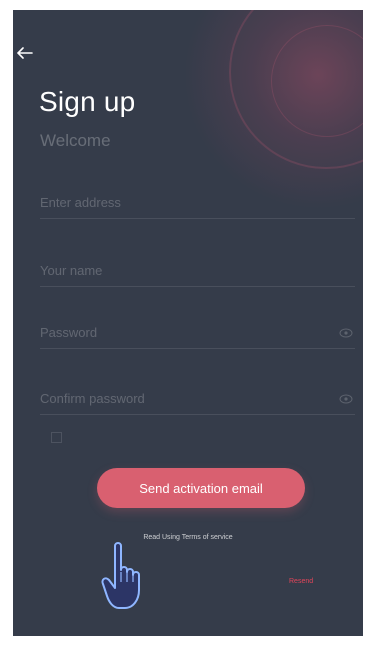 This screenshot has height=646, width=377. Describe the element at coordinates (197, 332) in the screenshot. I see `password-field` at that location.